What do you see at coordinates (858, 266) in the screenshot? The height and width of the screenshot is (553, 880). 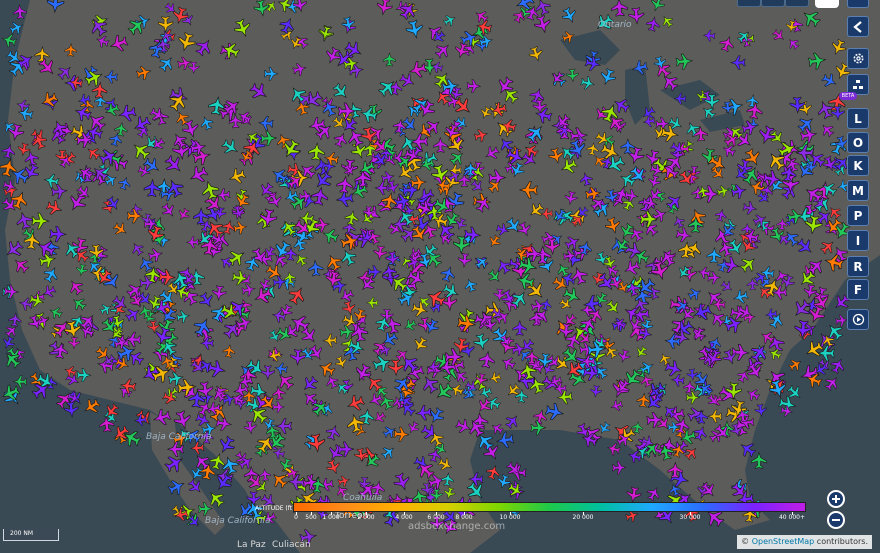 I see `toggle-button-r: R` at bounding box center [858, 266].